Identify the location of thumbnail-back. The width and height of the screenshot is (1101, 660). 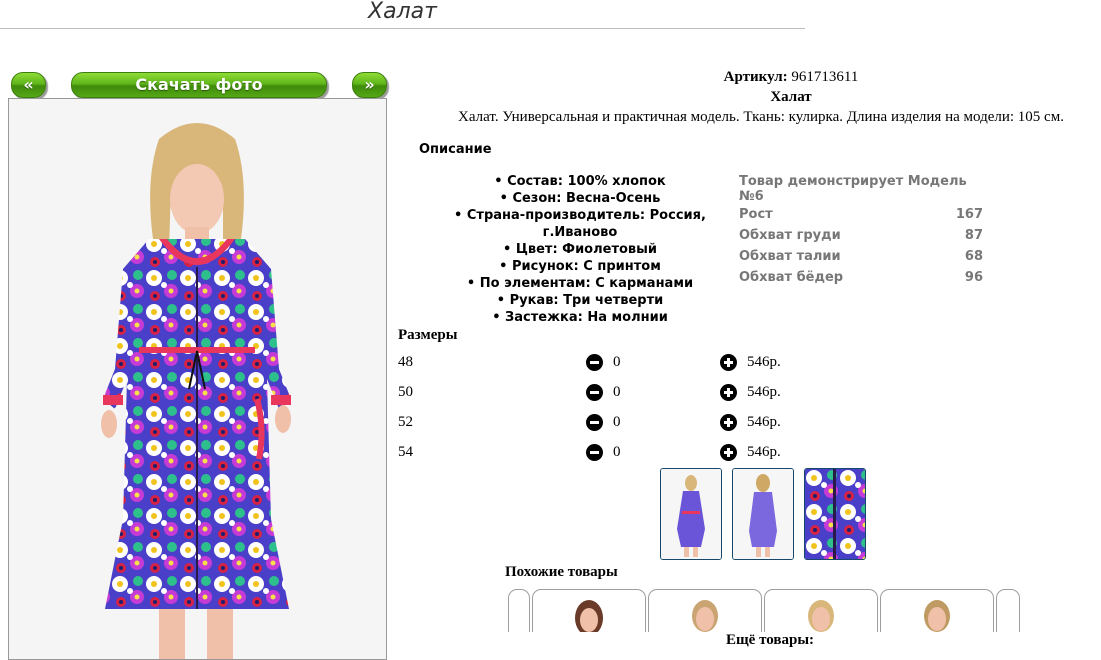
(763, 514).